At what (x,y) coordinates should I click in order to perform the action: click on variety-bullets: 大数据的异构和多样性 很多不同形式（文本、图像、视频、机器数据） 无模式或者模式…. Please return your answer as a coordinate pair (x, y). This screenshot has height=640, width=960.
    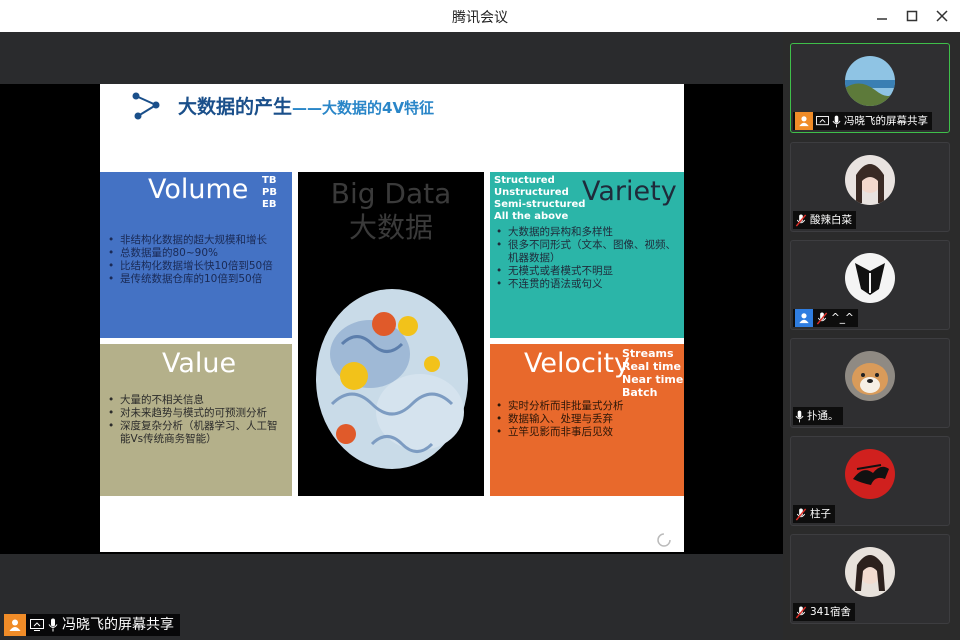
    Looking at the image, I should click on (587, 258).